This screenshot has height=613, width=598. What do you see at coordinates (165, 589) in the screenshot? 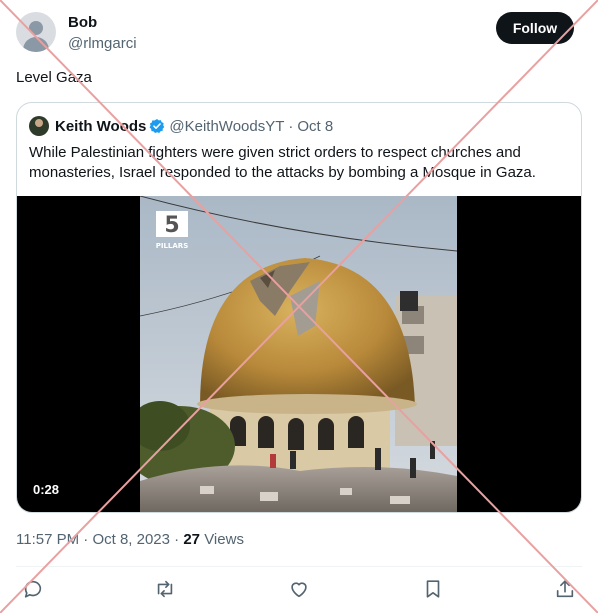
I see `retweet-icon` at bounding box center [165, 589].